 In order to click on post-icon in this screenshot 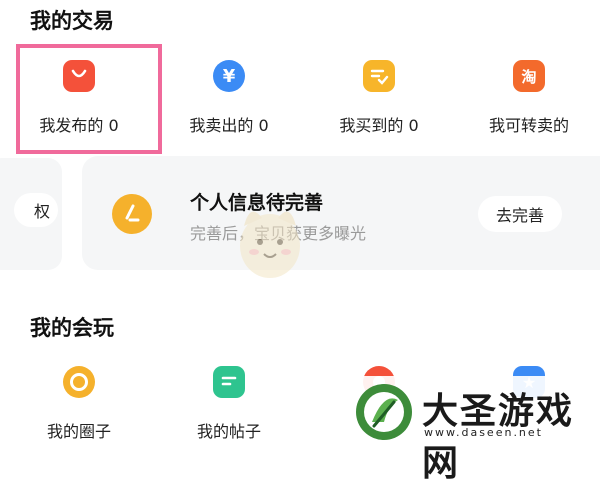, I will do `click(229, 382)`.